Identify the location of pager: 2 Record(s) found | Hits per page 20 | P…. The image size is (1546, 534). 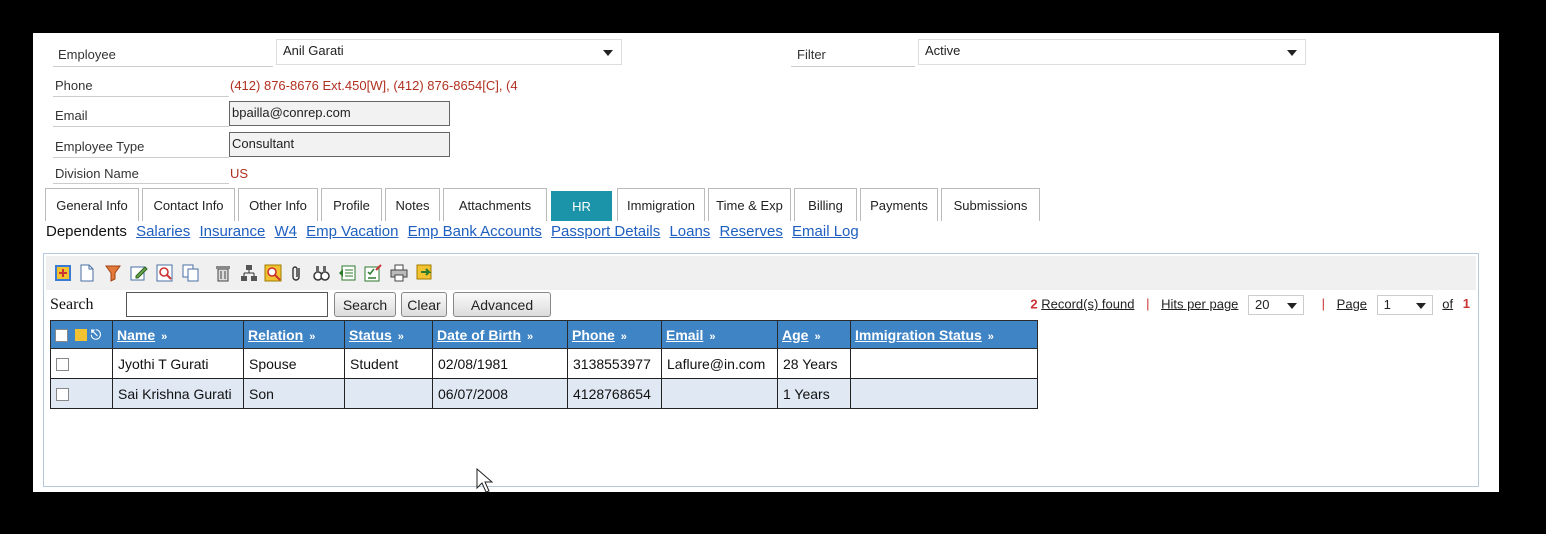
(1250, 305).